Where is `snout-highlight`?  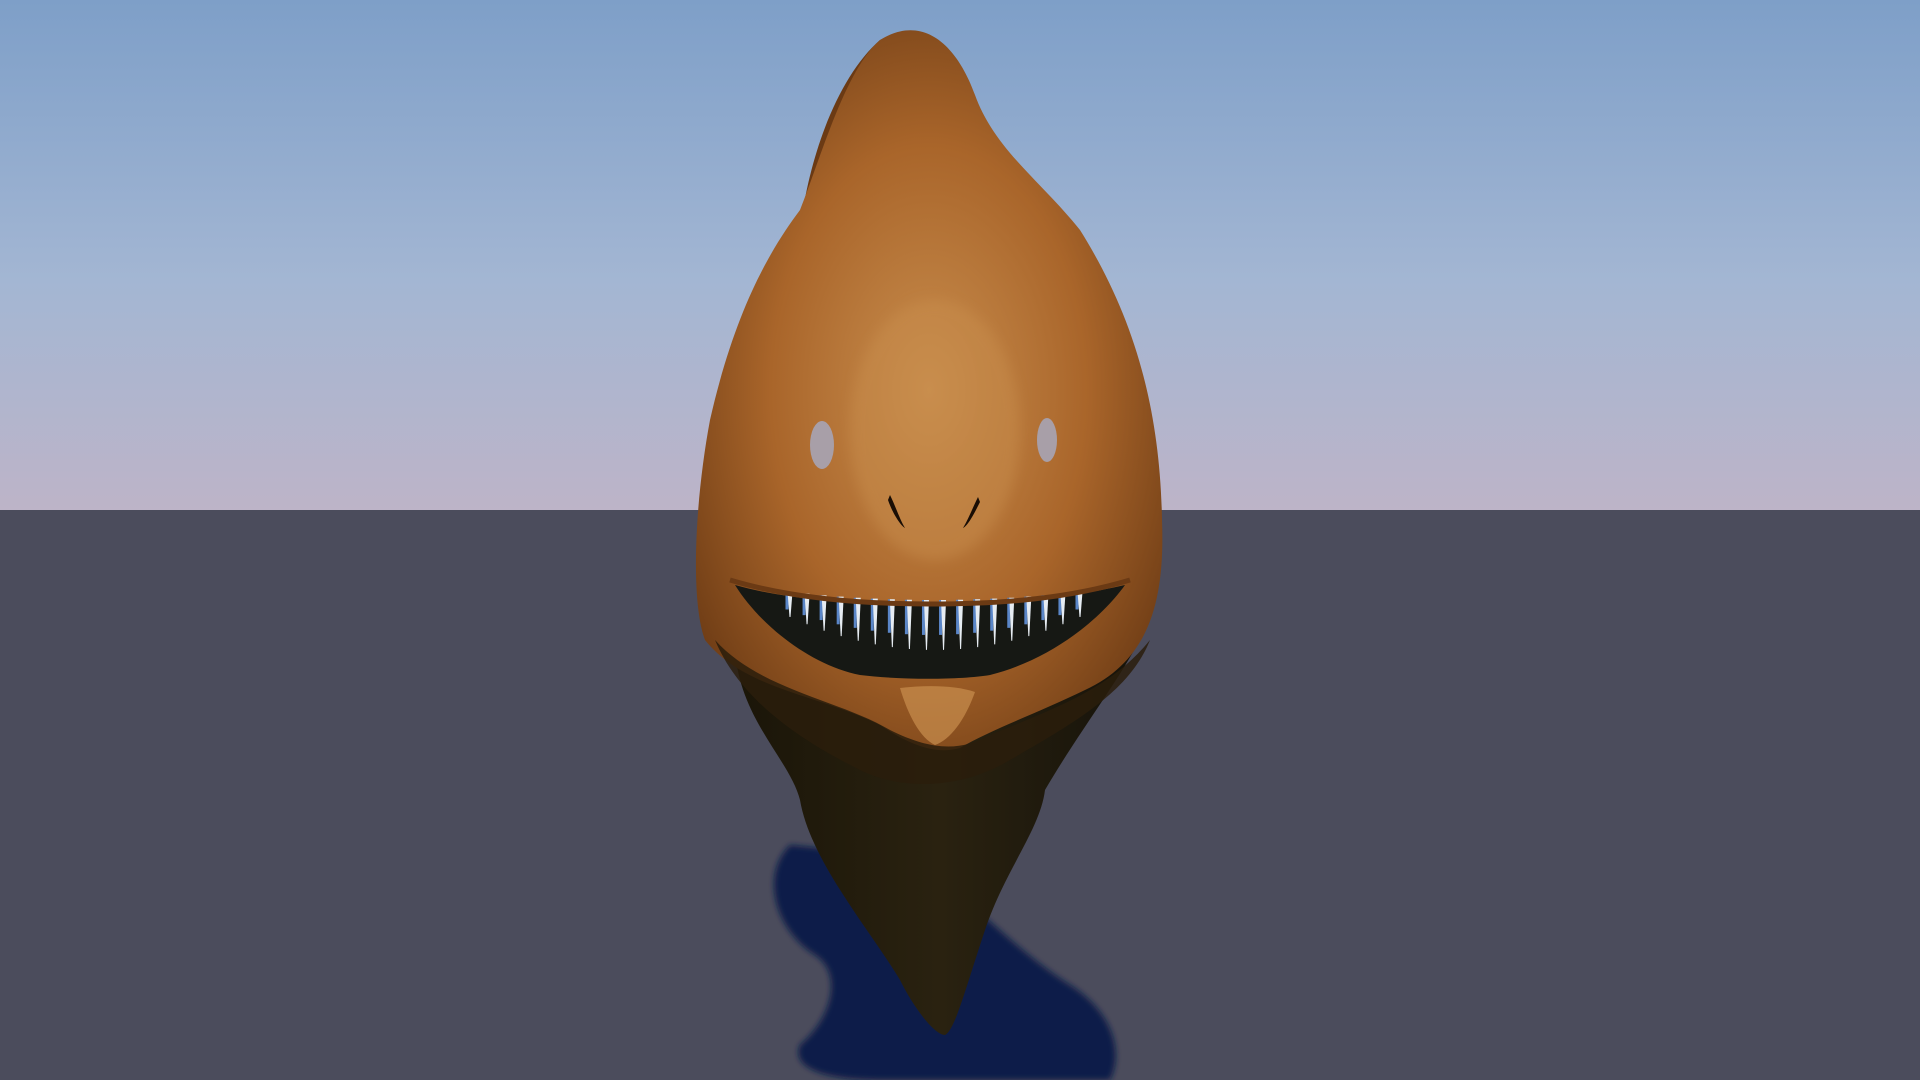
snout-highlight is located at coordinates (935, 430).